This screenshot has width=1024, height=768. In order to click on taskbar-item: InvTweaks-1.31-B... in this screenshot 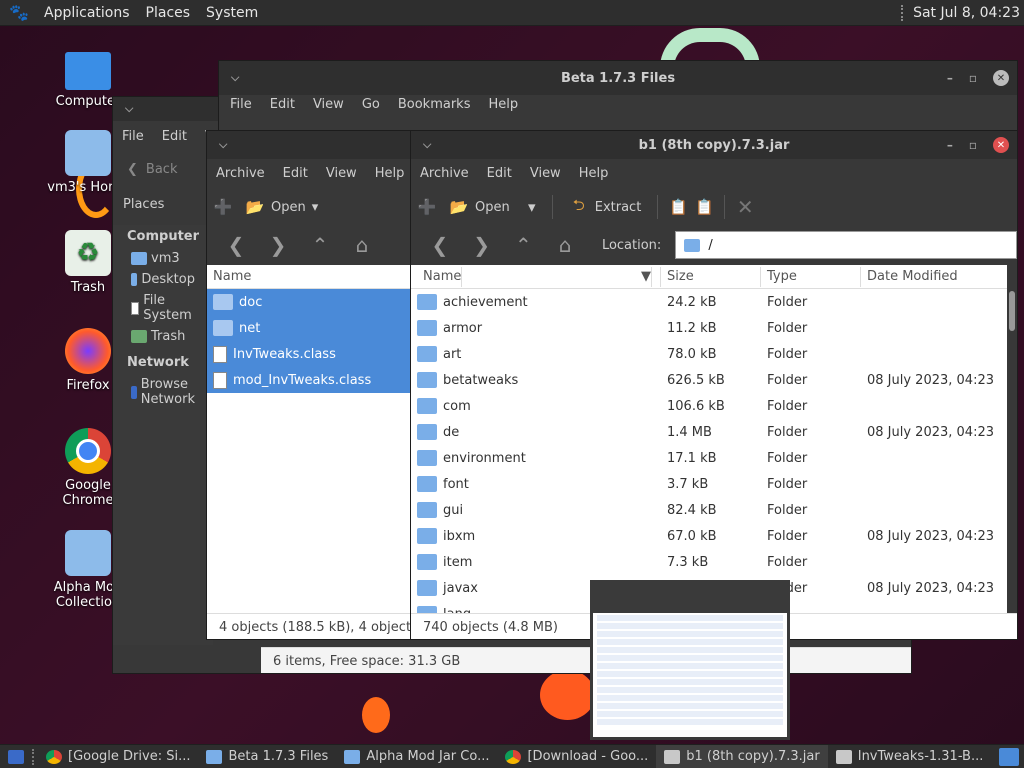, I will do `click(910, 756)`.